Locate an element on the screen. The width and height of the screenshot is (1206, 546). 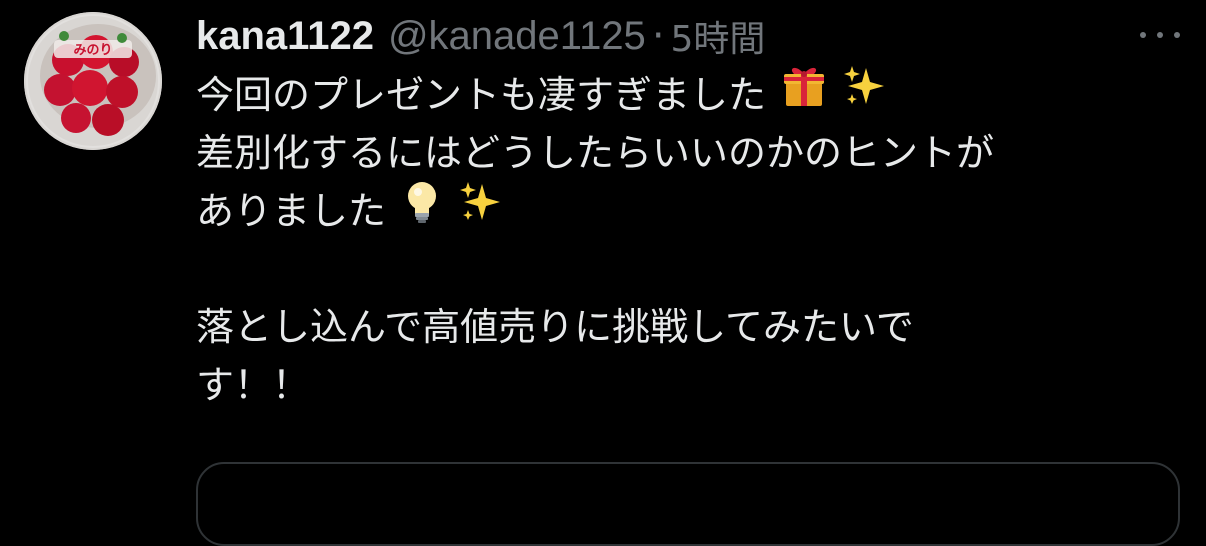
timestamp: 5時間 is located at coordinates (718, 36).